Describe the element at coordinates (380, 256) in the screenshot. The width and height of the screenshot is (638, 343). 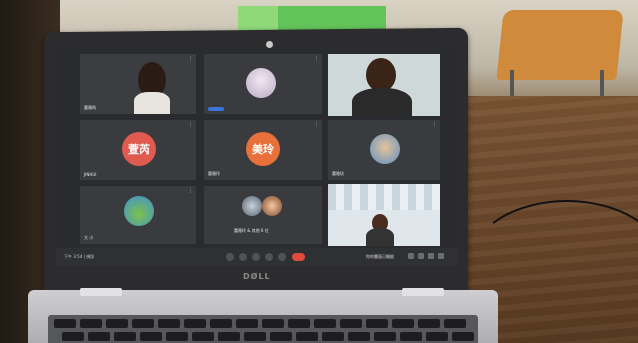
I see `status-text: 你的畫面已開啟` at that location.